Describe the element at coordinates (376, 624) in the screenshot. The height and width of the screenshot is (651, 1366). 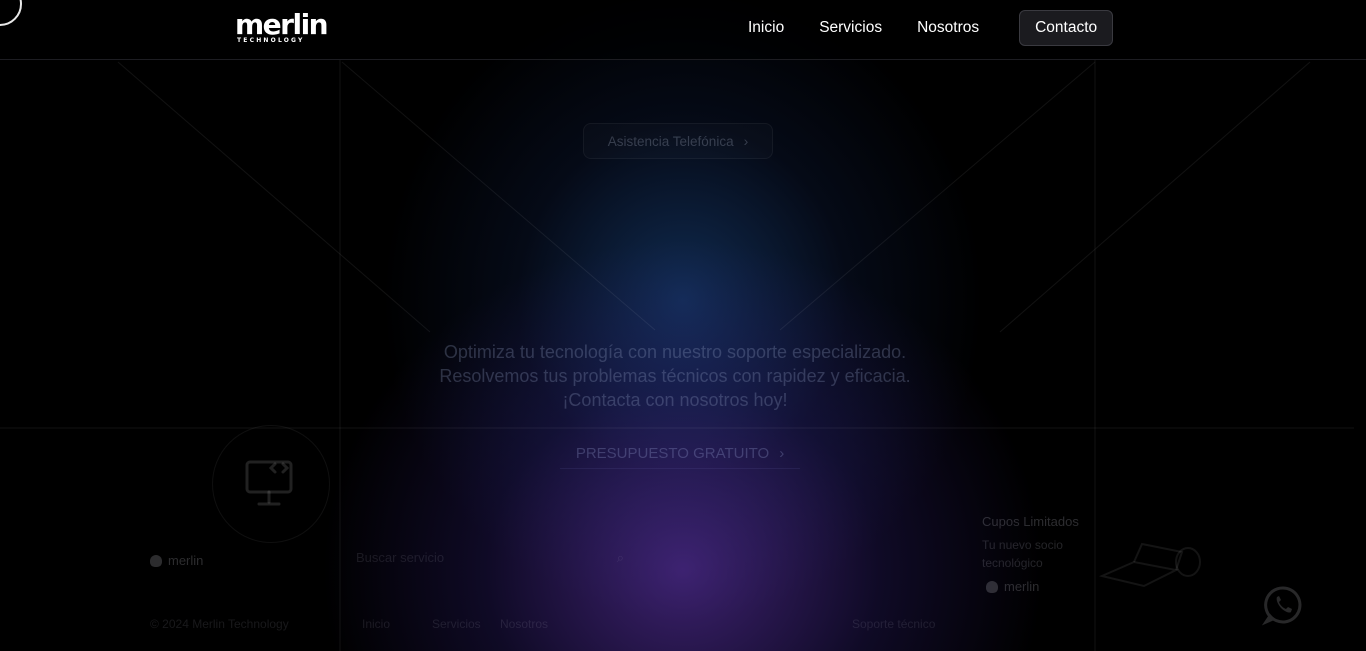
I see `footer-link-inicio: Inicio` at that location.